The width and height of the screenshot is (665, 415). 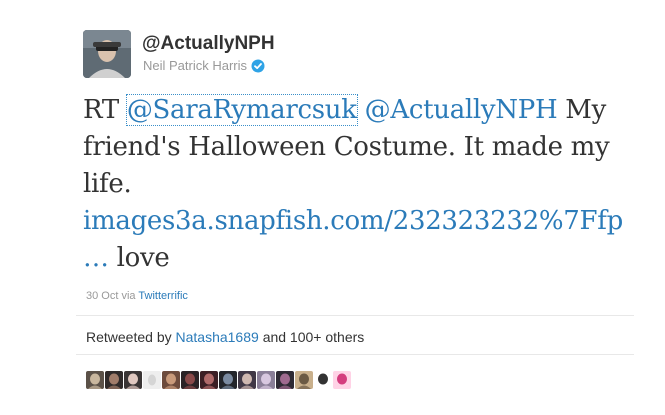 I want to click on retweet-suffix: and 100+ others, so click(x=314, y=337).